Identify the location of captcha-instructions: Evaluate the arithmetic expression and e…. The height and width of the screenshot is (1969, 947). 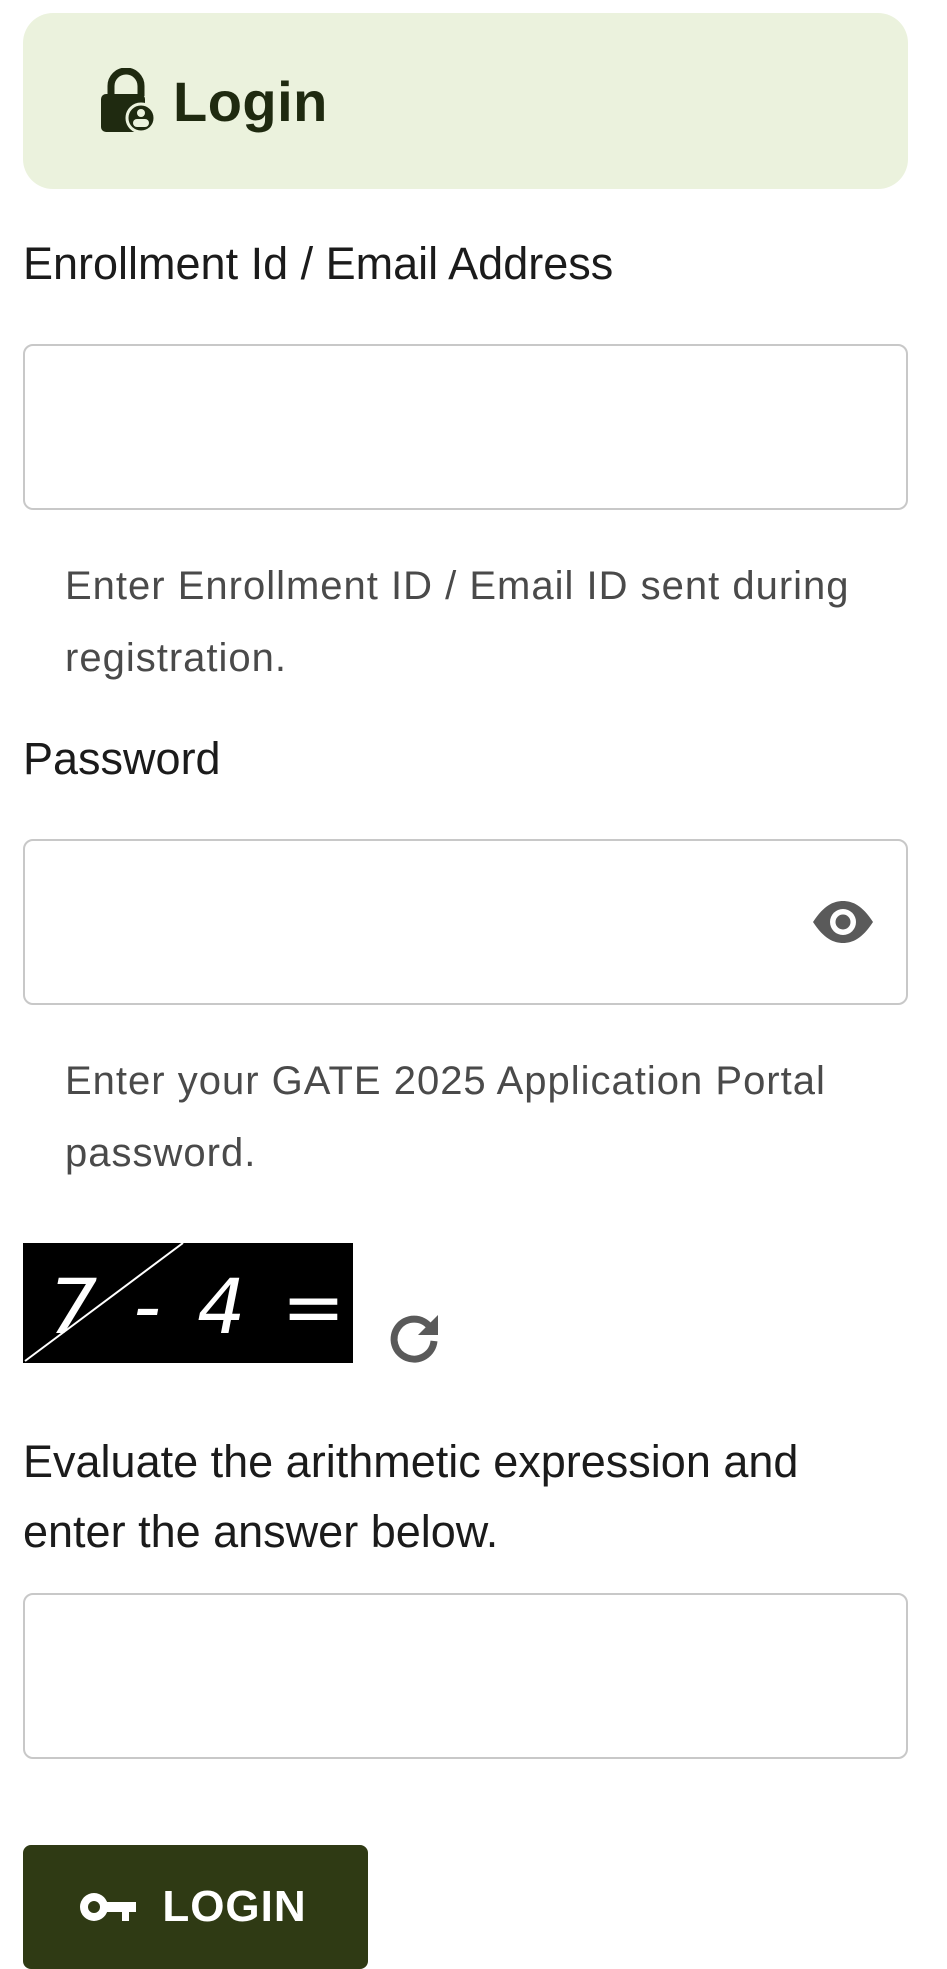
(411, 1496).